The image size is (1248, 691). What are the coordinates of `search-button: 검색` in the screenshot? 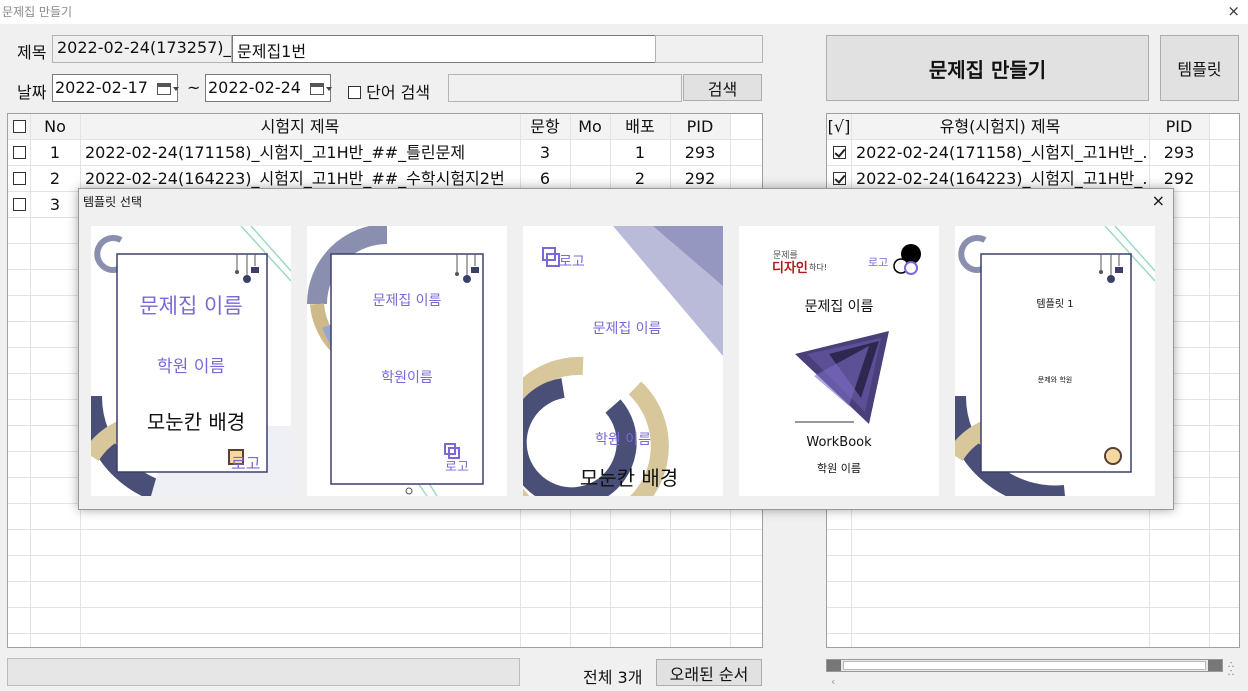 It's located at (722, 87).